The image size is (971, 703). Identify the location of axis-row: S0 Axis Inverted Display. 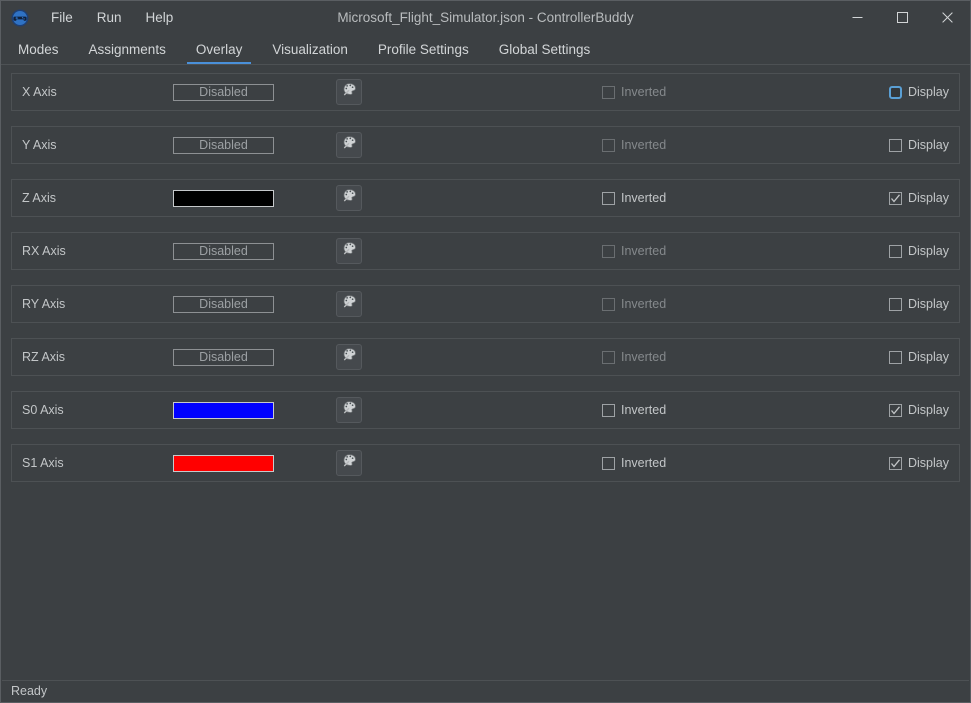
(485, 410).